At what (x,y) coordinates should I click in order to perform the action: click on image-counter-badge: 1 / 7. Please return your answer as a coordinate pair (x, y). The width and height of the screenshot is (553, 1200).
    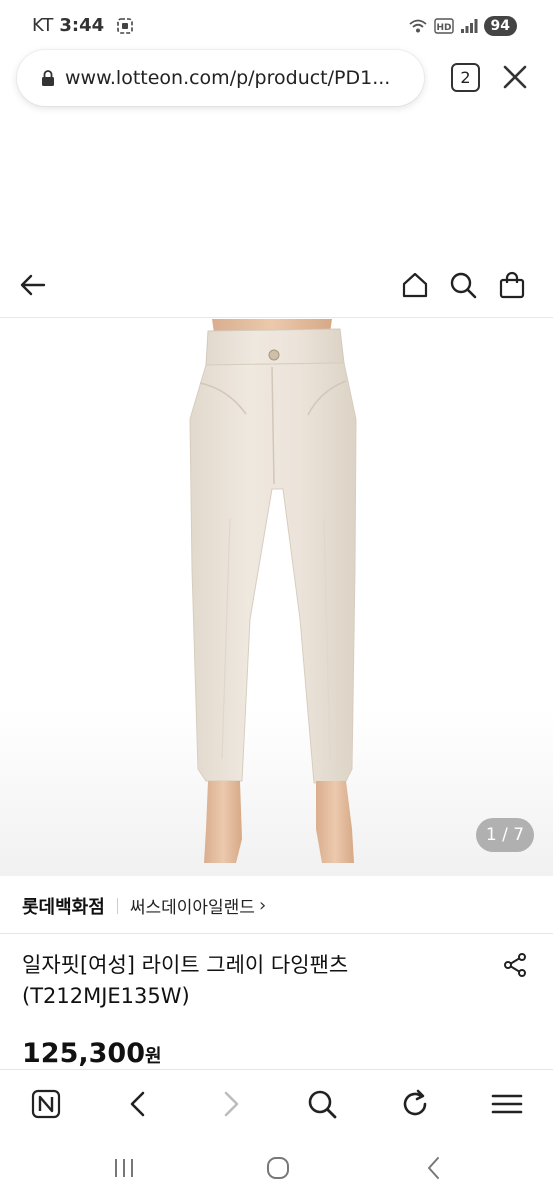
    Looking at the image, I should click on (505, 835).